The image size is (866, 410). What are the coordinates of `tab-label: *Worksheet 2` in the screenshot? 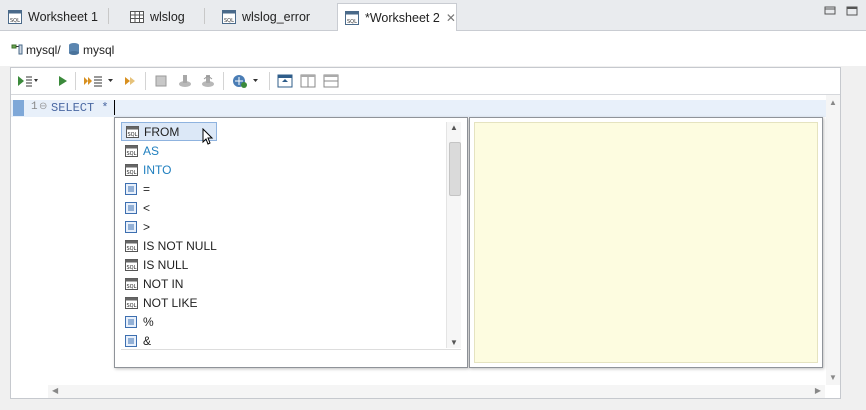 It's located at (402, 17).